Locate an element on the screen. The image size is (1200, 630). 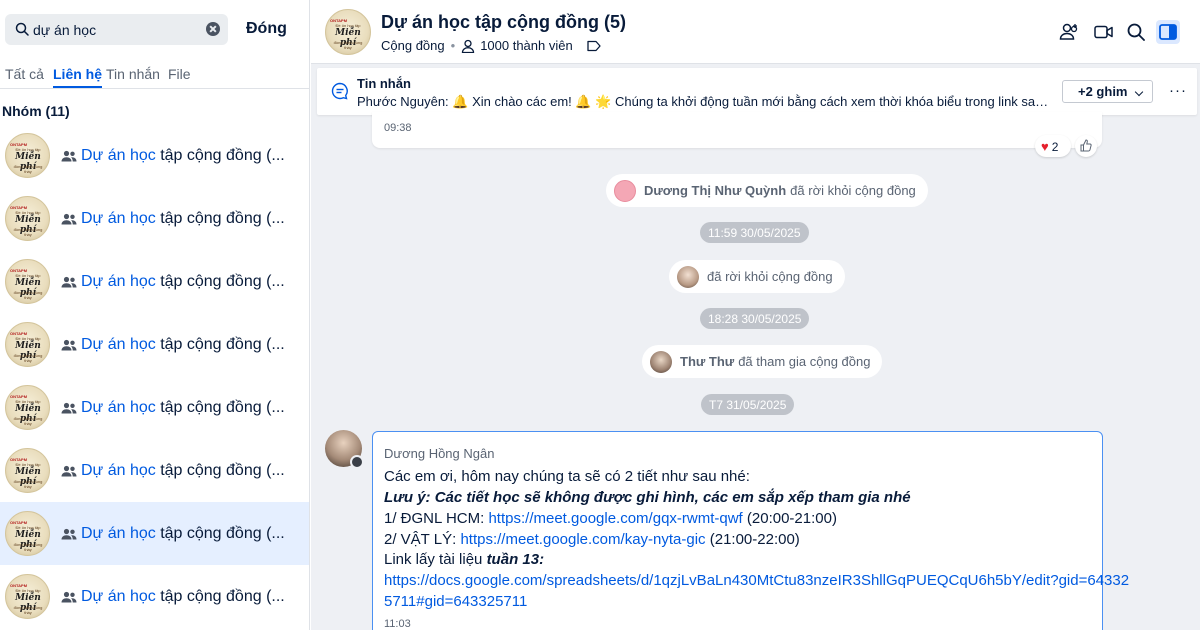
pinned-menu-icon: ··· is located at coordinates (1178, 90).